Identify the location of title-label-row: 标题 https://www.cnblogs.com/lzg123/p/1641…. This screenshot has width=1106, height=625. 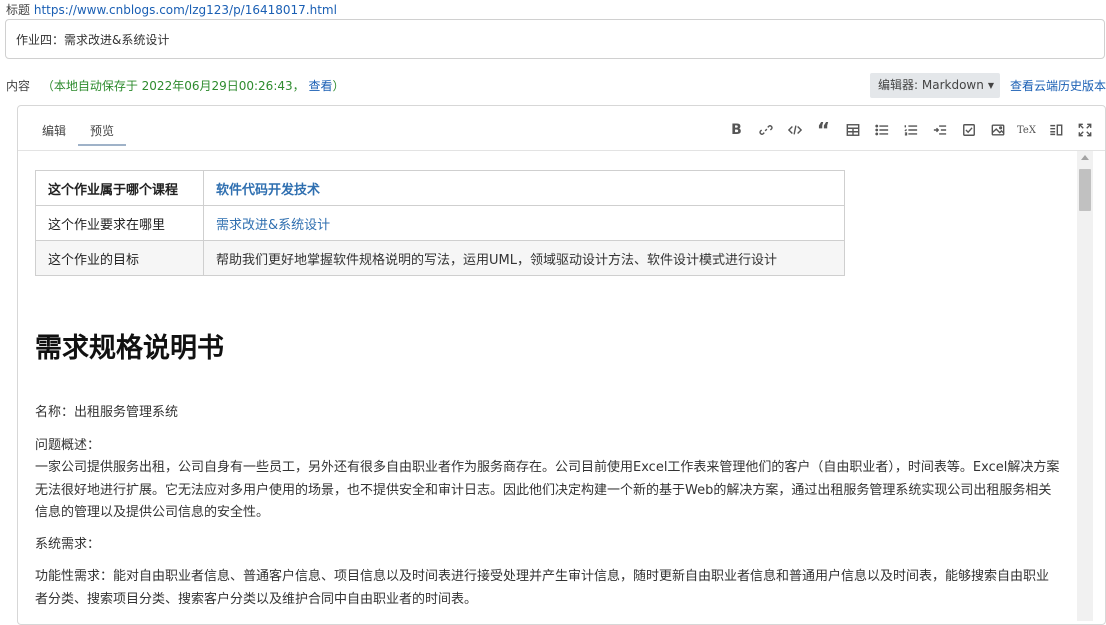
(171, 10).